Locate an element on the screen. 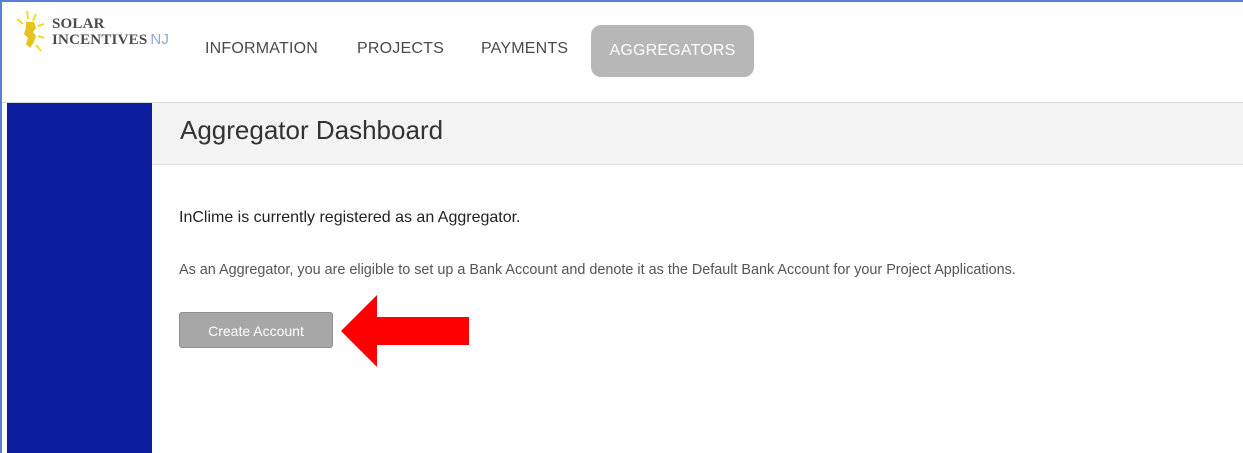 The height and width of the screenshot is (453, 1243). logo-line-incentives: INCENTIVES is located at coordinates (100, 40).